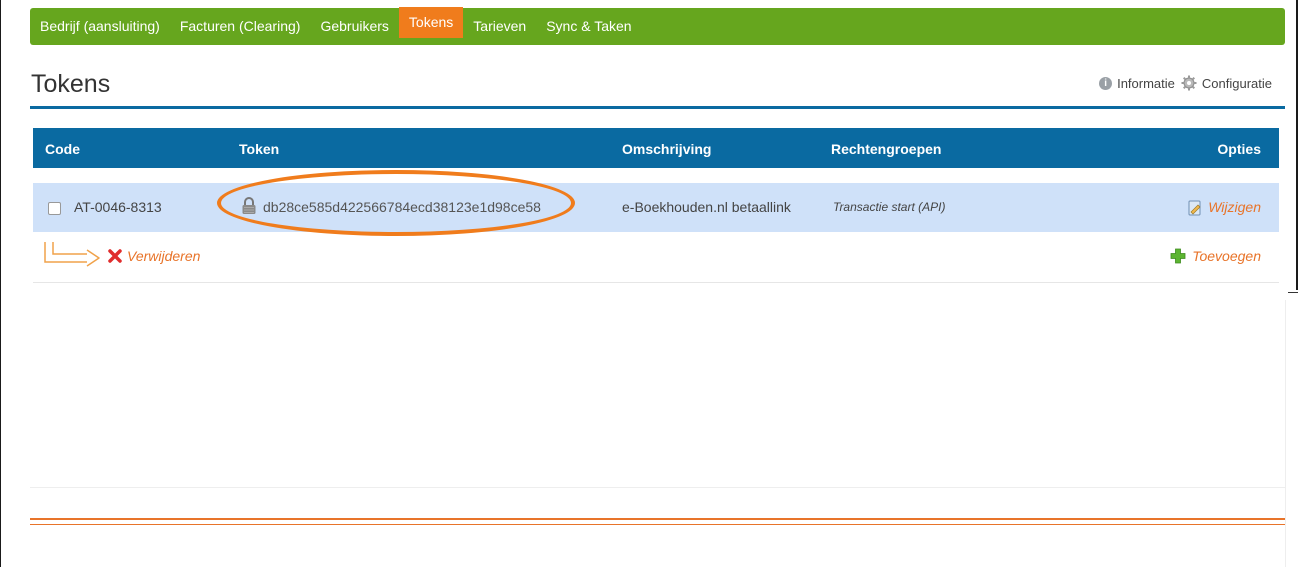  What do you see at coordinates (249, 205) in the screenshot?
I see `lock-icon` at bounding box center [249, 205].